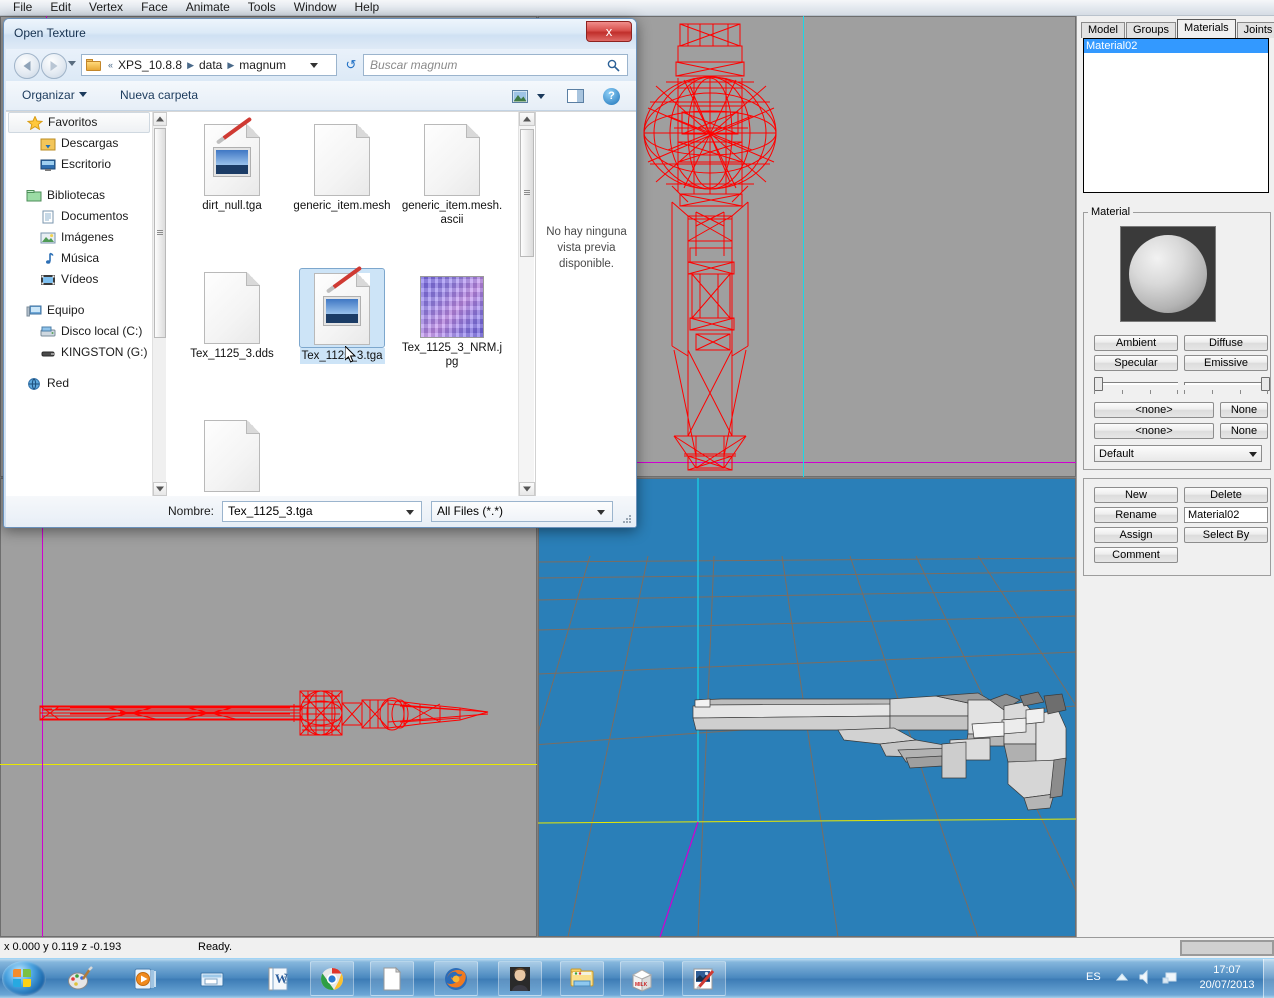  I want to click on sidebar-item-bibliotecas: Bibliotecas, so click(79, 195).